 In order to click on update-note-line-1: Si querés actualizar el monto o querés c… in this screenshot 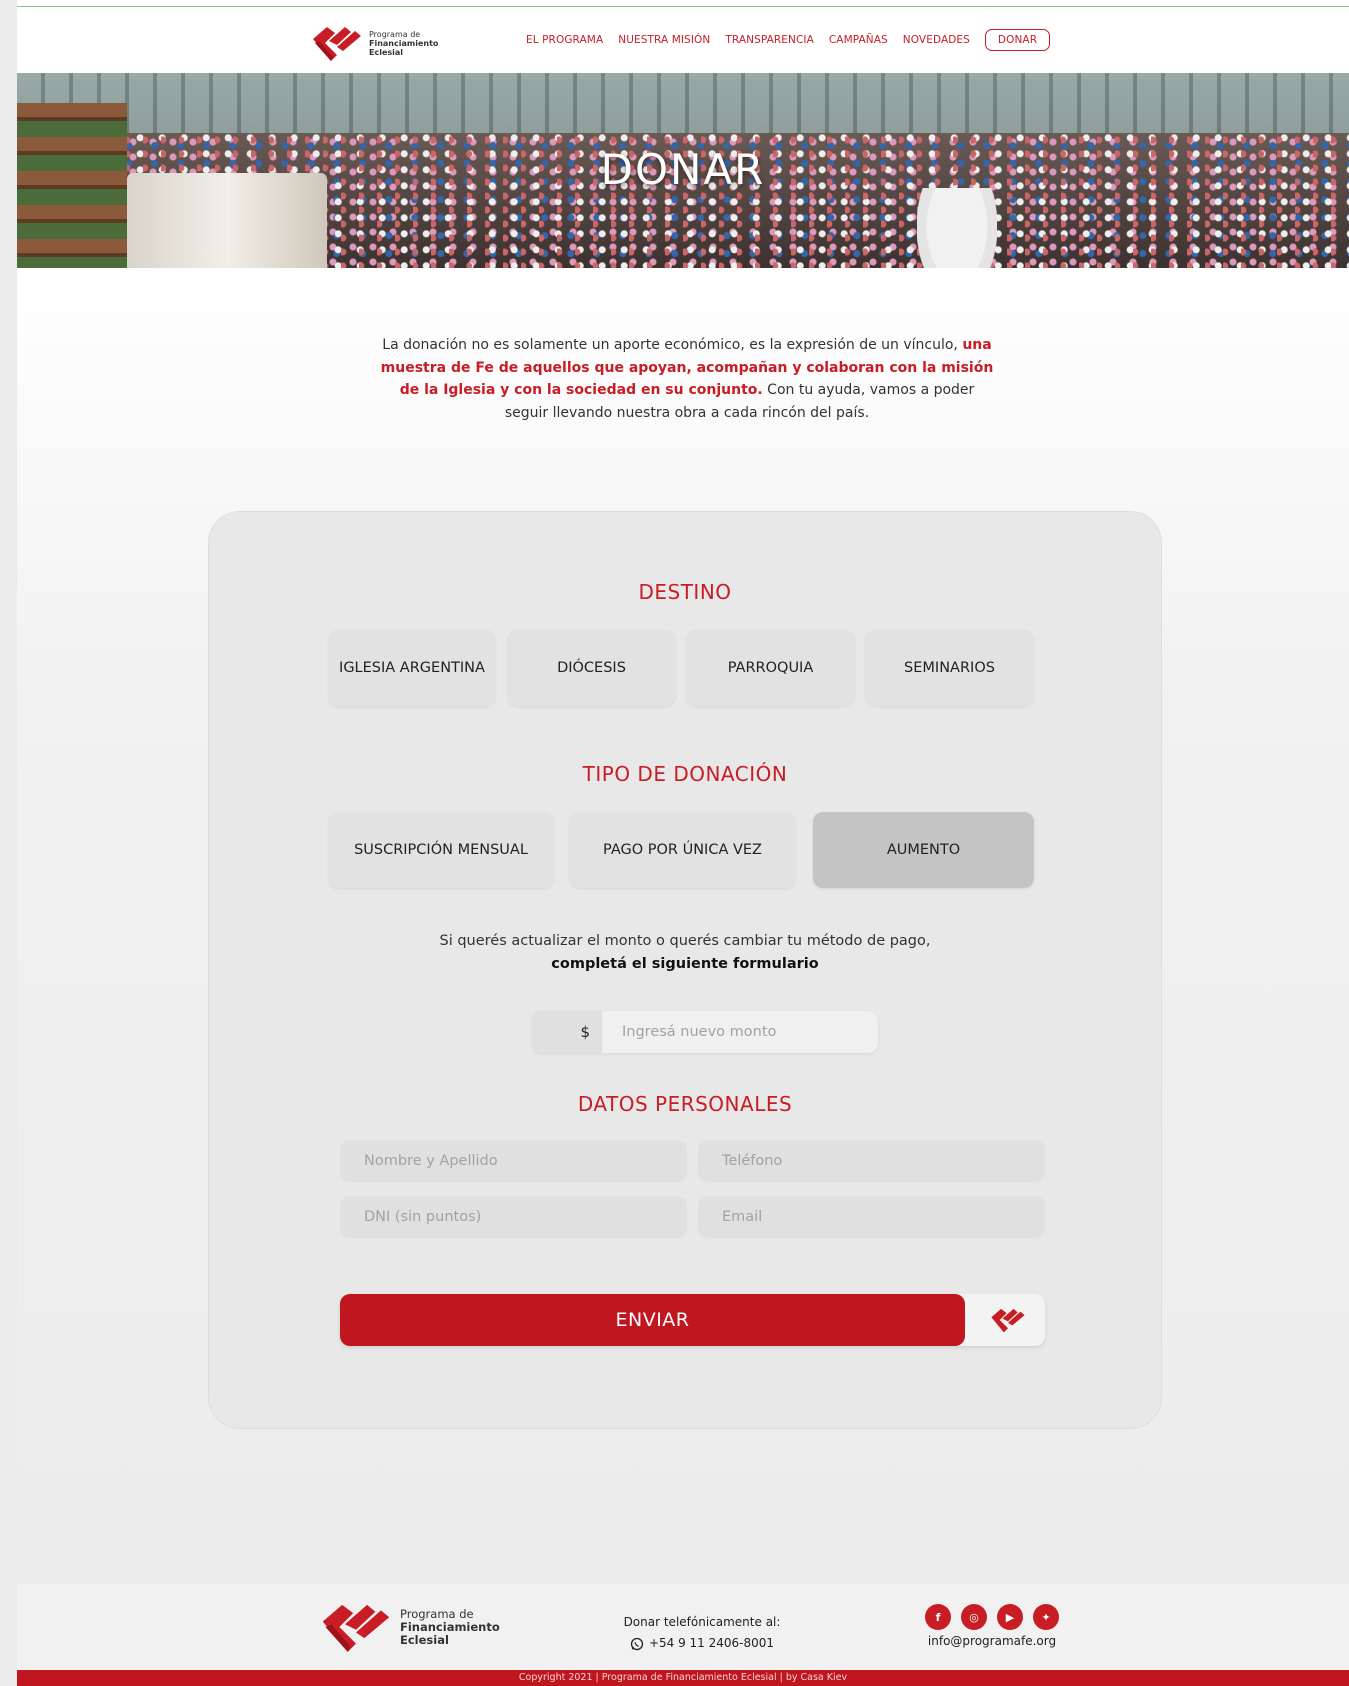, I will do `click(685, 941)`.